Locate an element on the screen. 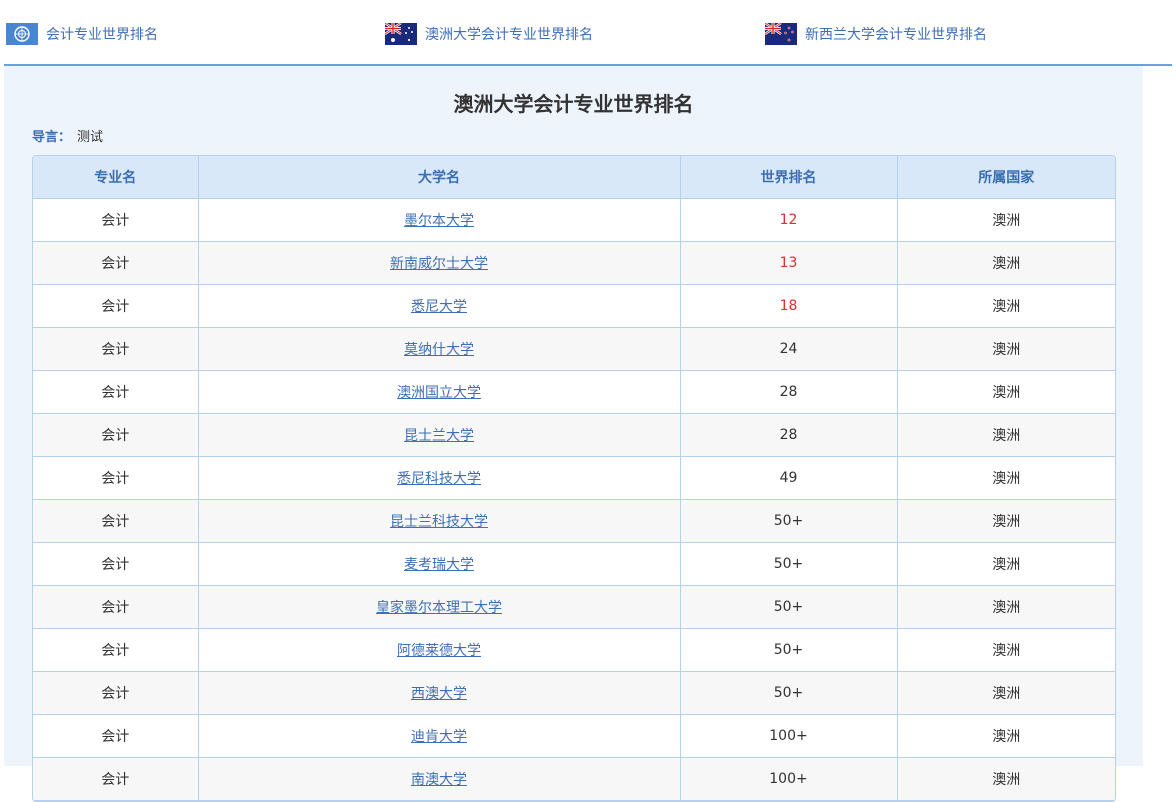 The image size is (1176, 802). cell-world-rank: 100+ is located at coordinates (789, 779).